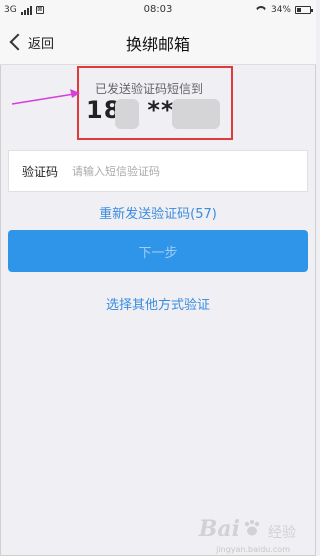 This screenshot has width=320, height=556. Describe the element at coordinates (158, 251) in the screenshot. I see `next-step-button: 下一步` at that location.